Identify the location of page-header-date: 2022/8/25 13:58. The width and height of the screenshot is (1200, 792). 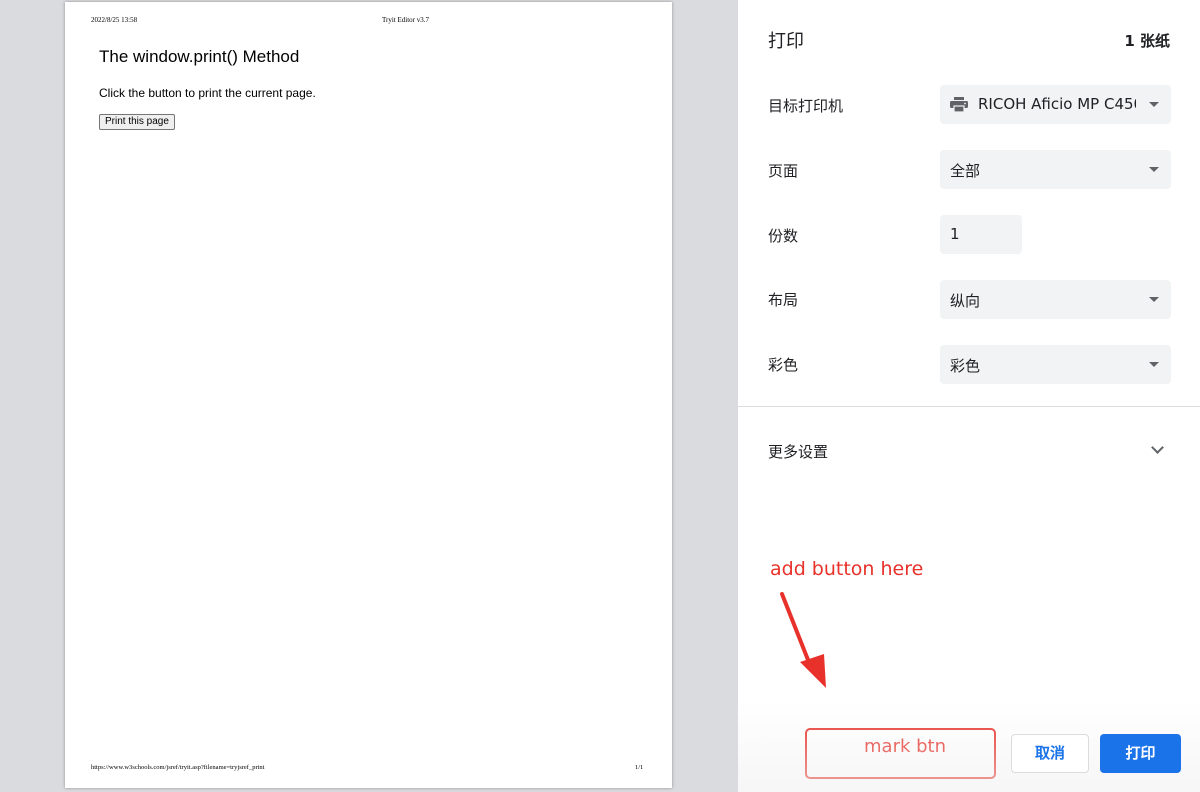
(114, 20).